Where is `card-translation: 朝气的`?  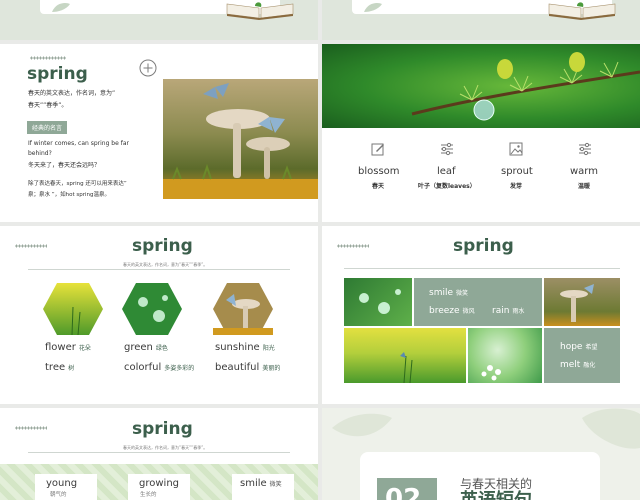
card-translation: 朝气的 is located at coordinates (58, 495).